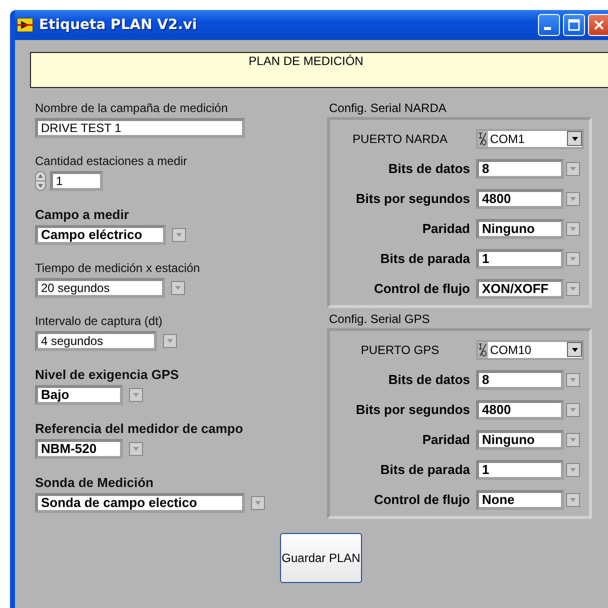 Image resolution: width=608 pixels, height=608 pixels. Describe the element at coordinates (79, 449) in the screenshot. I see `dropdown-field: NBM-520` at that location.